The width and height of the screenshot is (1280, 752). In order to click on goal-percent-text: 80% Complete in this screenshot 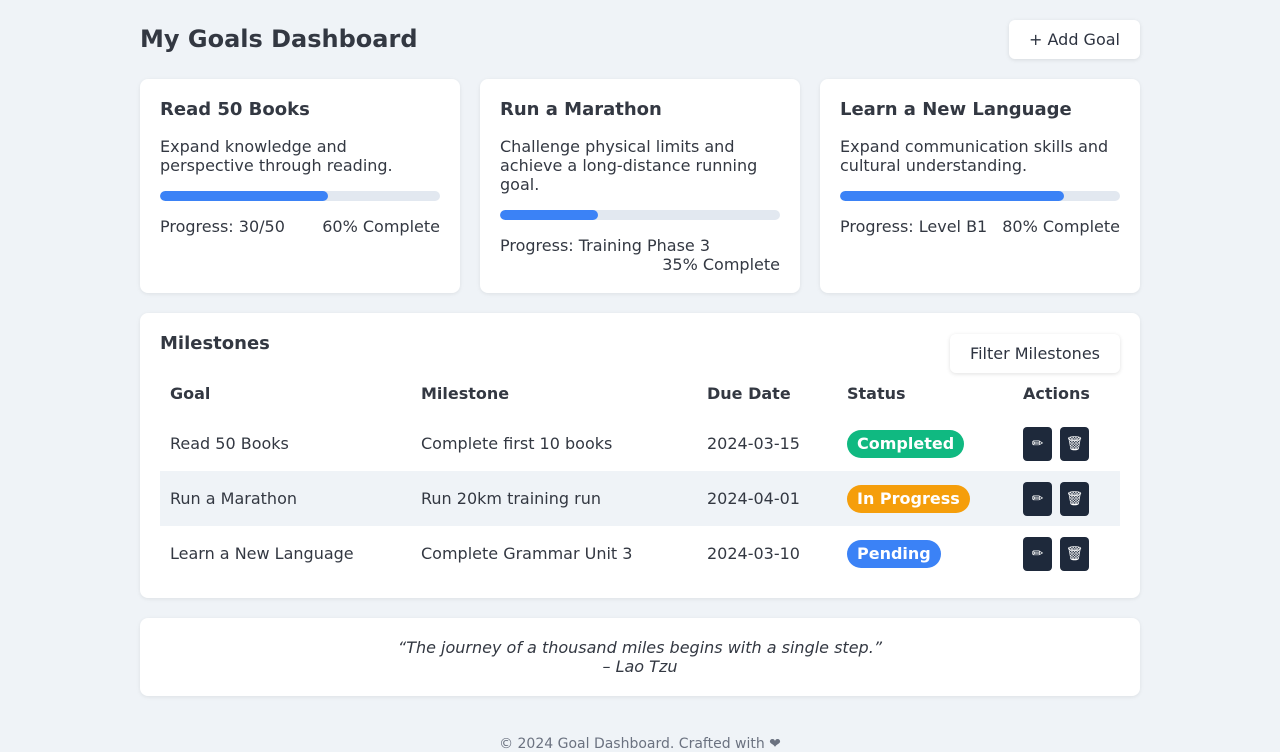, I will do `click(1061, 226)`.